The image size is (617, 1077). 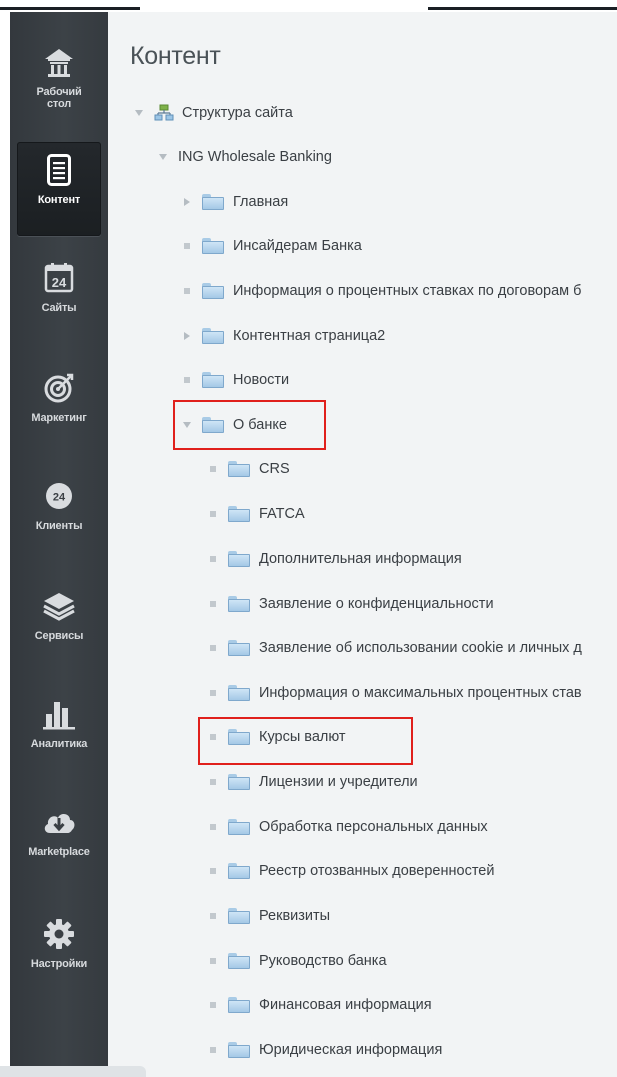 I want to click on top-tab-right, so click(x=522, y=5).